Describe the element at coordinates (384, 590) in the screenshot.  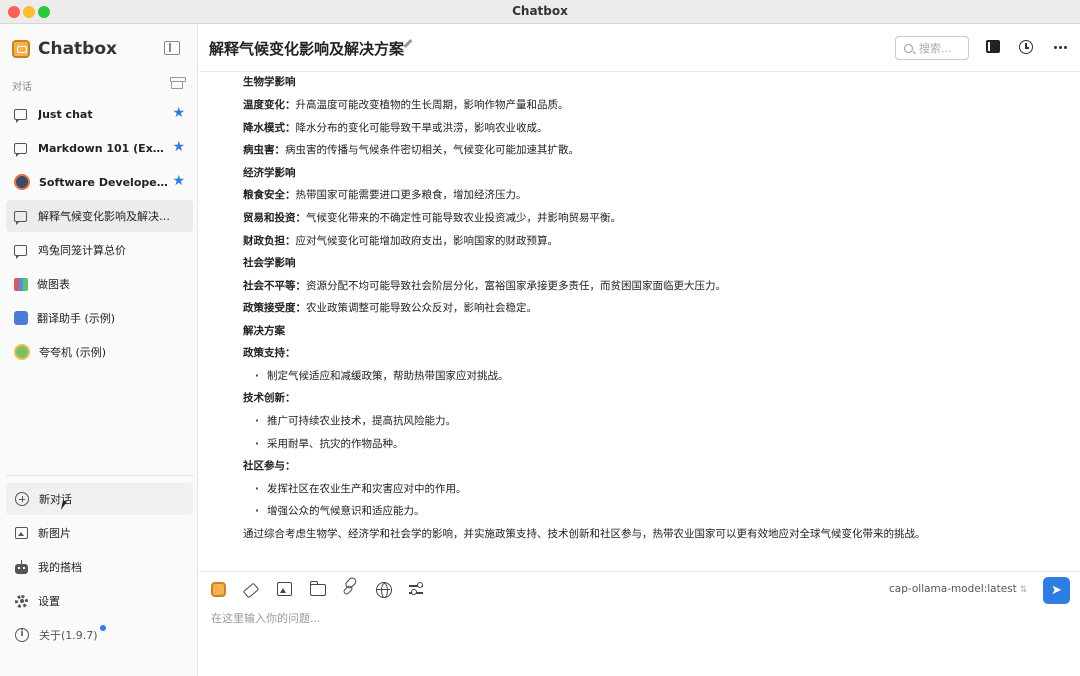
I see `web-browsing-icon` at that location.